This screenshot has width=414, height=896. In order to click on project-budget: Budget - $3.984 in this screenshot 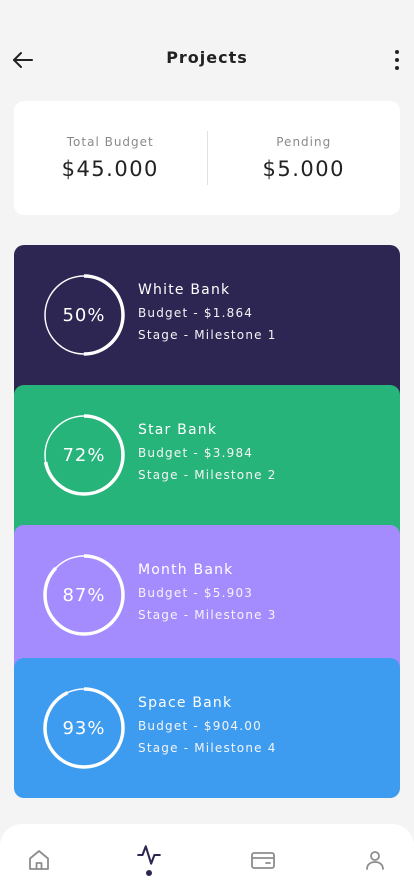, I will do `click(196, 453)`.